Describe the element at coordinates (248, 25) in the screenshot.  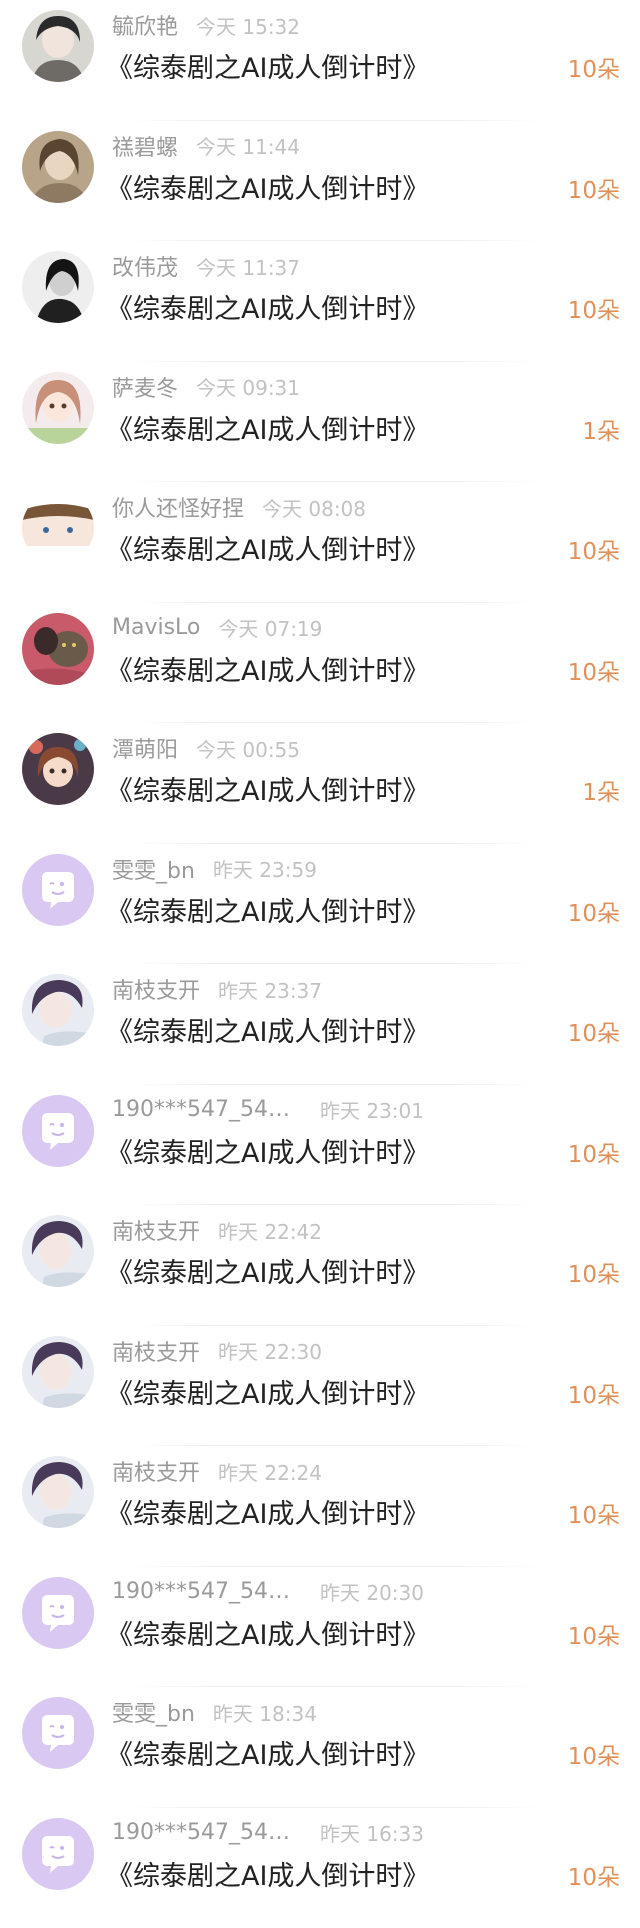
I see `timestamp: 今天 15:32` at that location.